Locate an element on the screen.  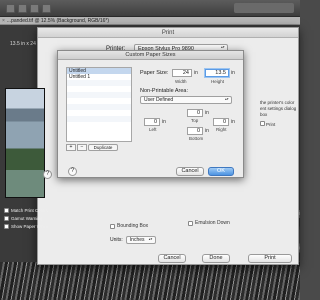
print-dialog-buttons: Cancel Done Print is located at coordinates (169, 259).